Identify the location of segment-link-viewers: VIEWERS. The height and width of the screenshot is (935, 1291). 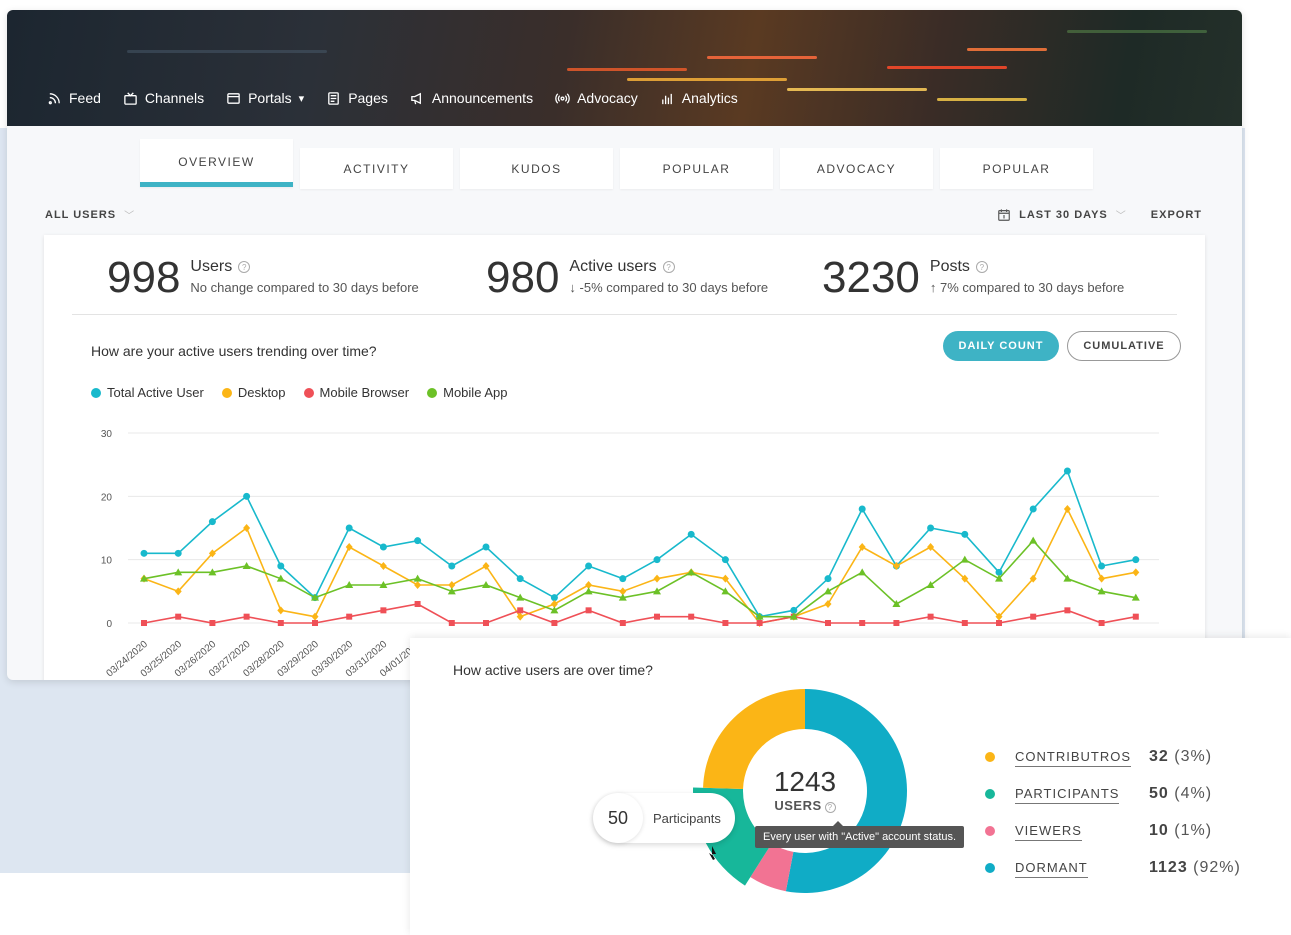
(1048, 832).